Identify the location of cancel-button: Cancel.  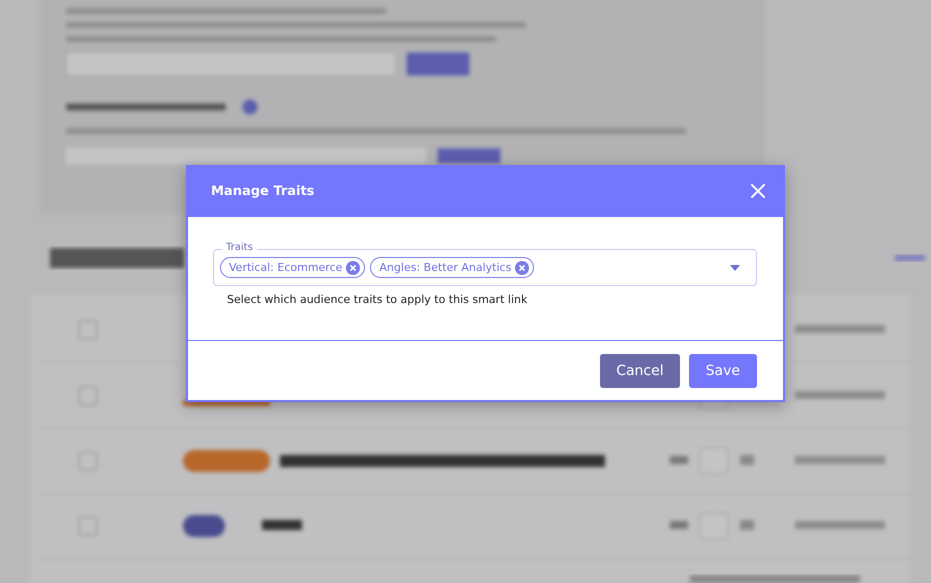
(640, 371).